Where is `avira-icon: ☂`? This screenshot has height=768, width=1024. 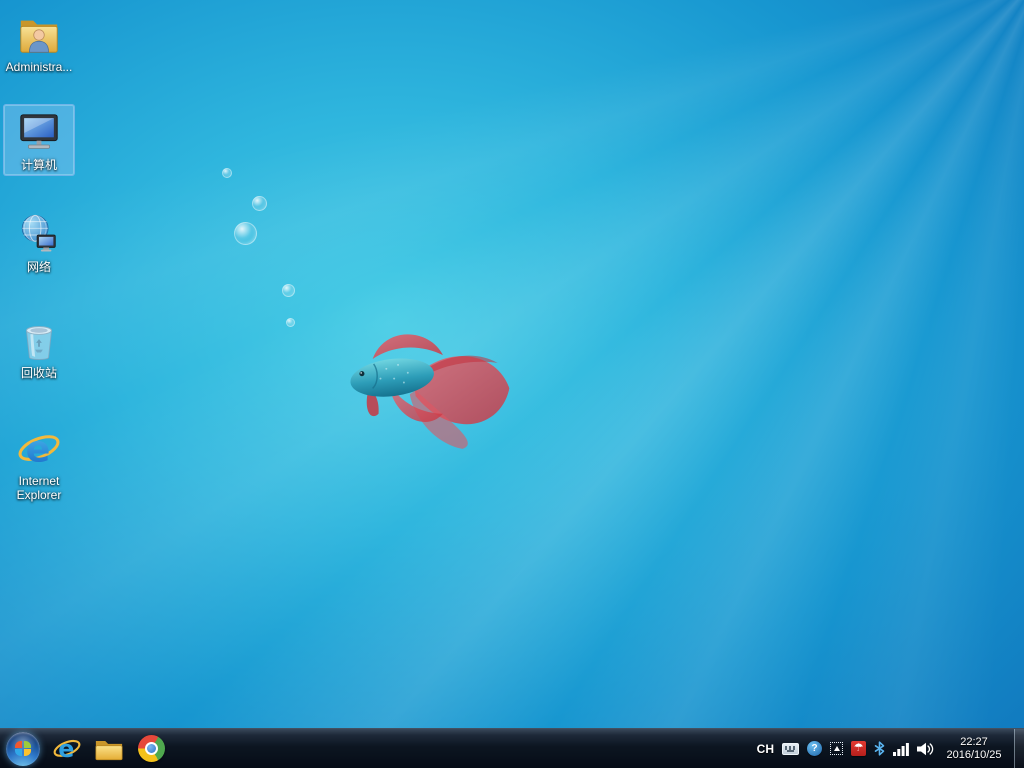
avira-icon: ☂ is located at coordinates (858, 748).